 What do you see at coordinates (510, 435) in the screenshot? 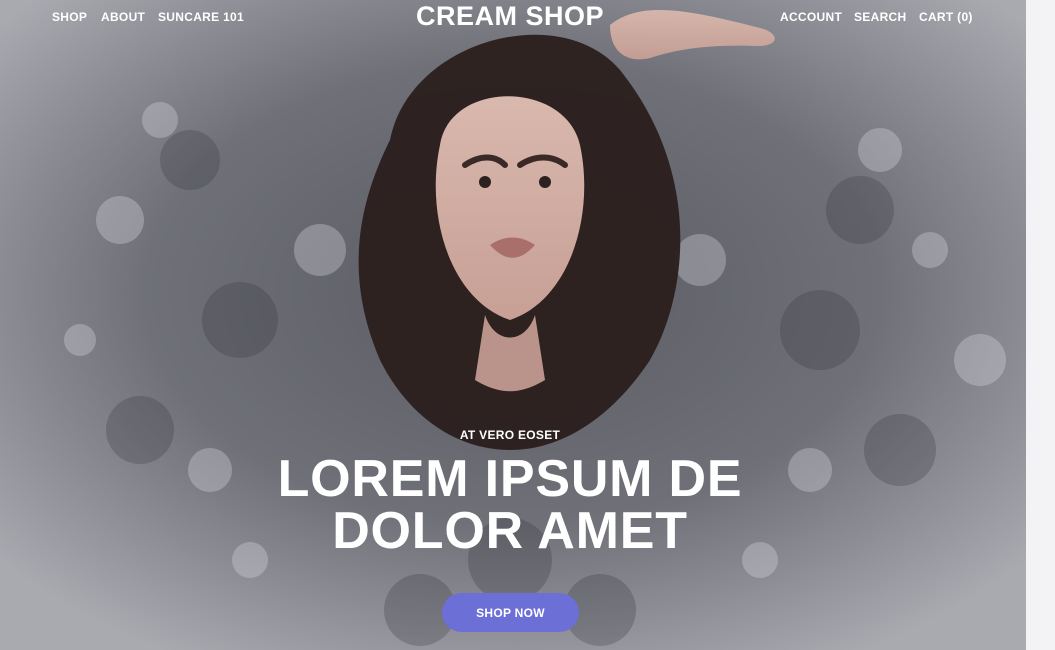
I see `hero-eyebrow: AT VERO EOSET` at bounding box center [510, 435].